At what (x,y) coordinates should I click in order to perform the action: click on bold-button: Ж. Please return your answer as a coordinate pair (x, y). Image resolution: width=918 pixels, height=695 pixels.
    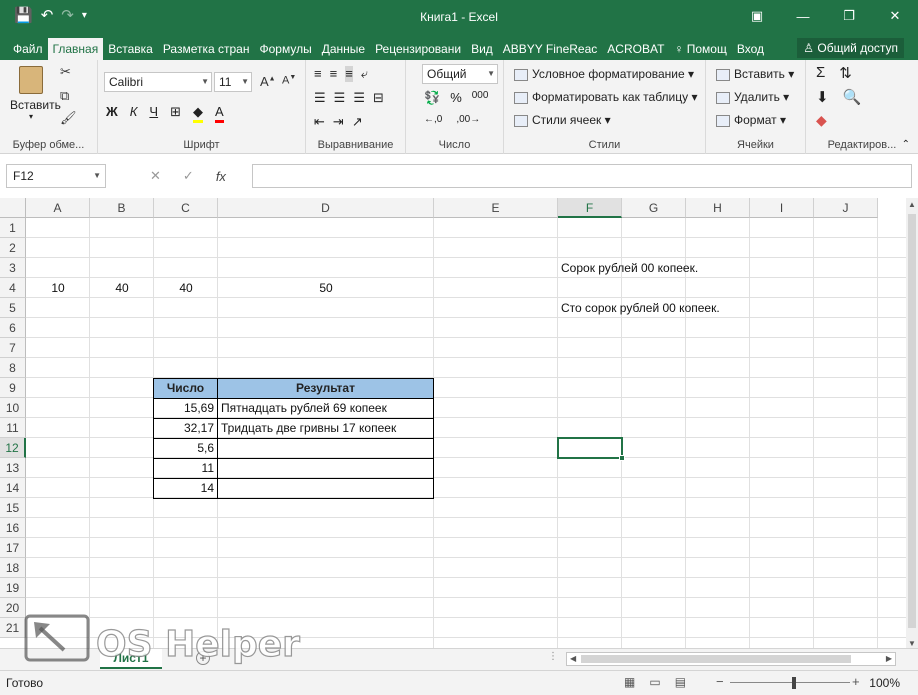
    Looking at the image, I should click on (112, 113).